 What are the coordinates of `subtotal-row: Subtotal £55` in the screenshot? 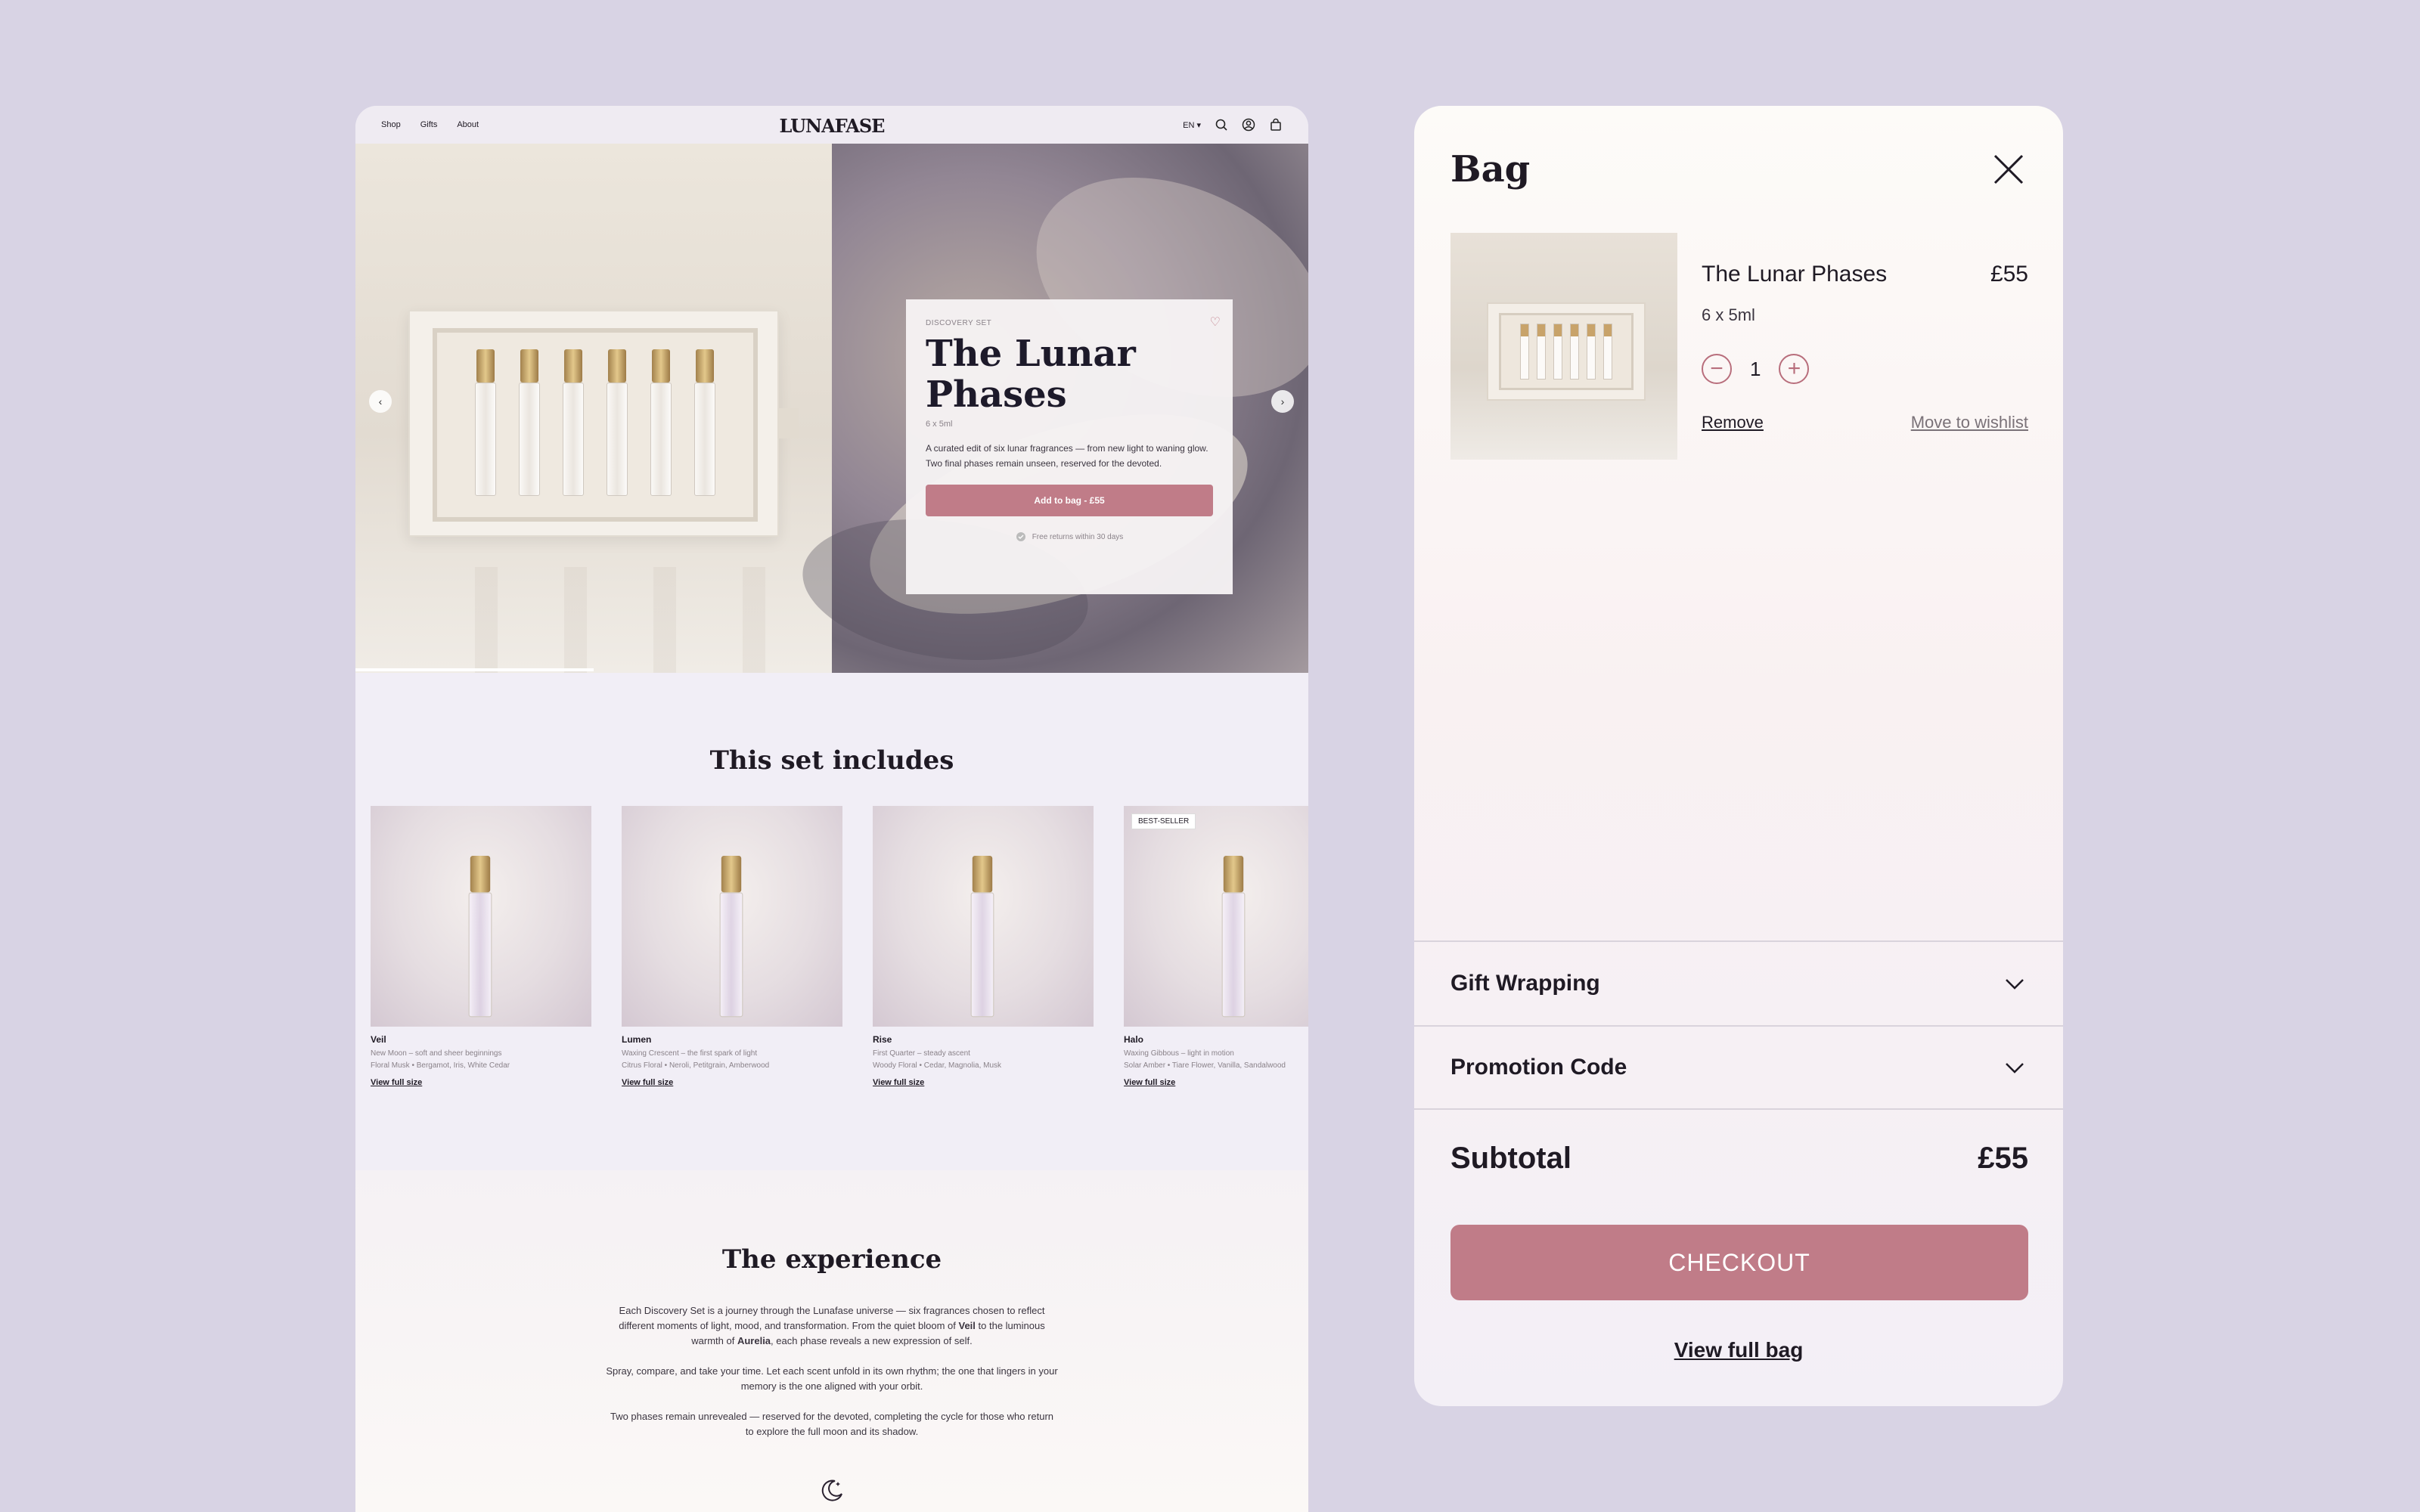 It's located at (1739, 1159).